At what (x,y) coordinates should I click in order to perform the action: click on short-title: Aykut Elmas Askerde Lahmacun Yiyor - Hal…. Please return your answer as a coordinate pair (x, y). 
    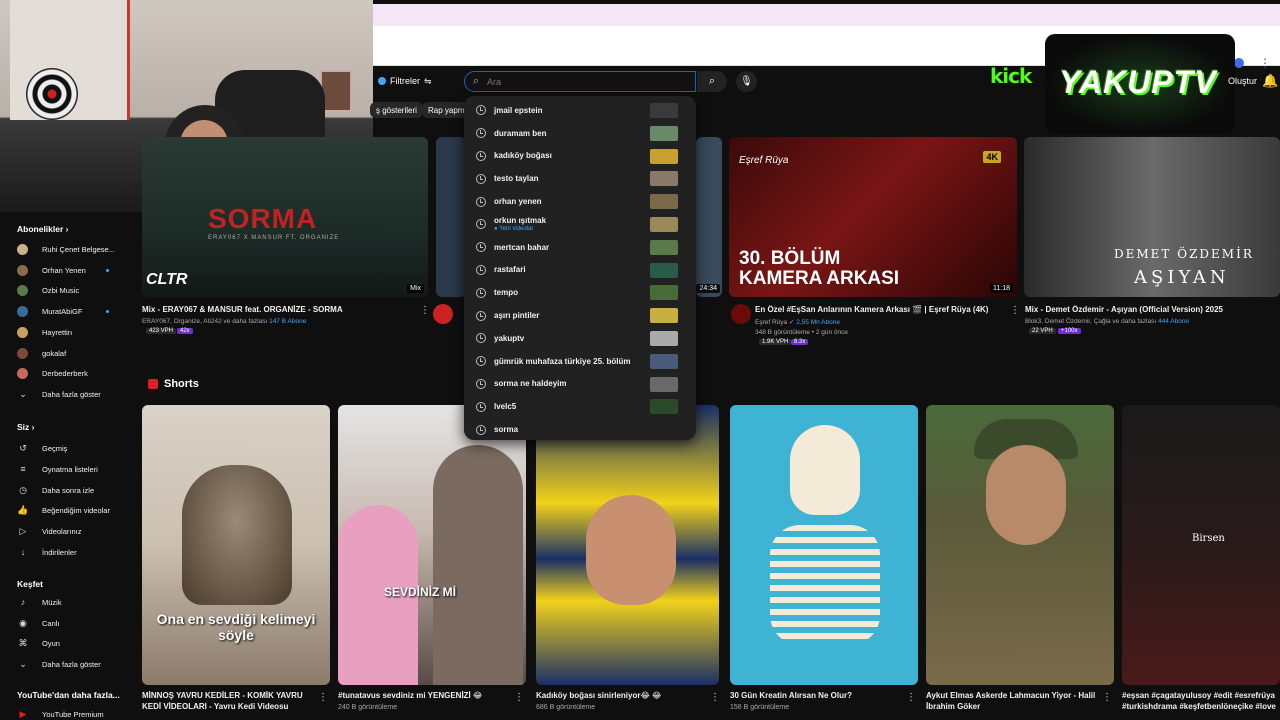
    Looking at the image, I should click on (1012, 702).